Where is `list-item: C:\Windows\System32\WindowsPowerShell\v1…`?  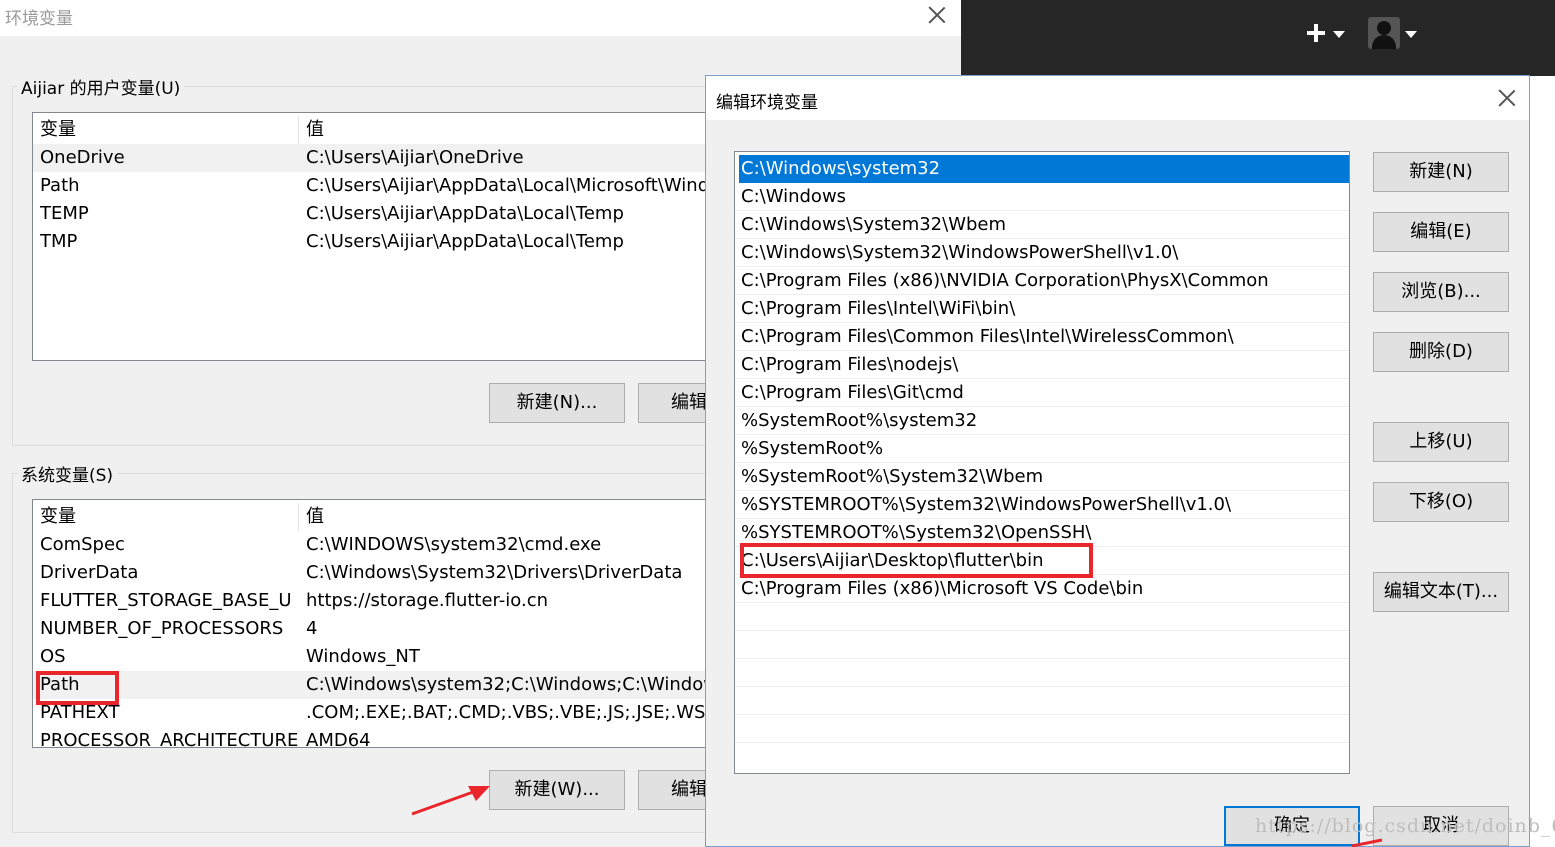 list-item: C:\Windows\System32\WindowsPowerShell\v1… is located at coordinates (1042, 253).